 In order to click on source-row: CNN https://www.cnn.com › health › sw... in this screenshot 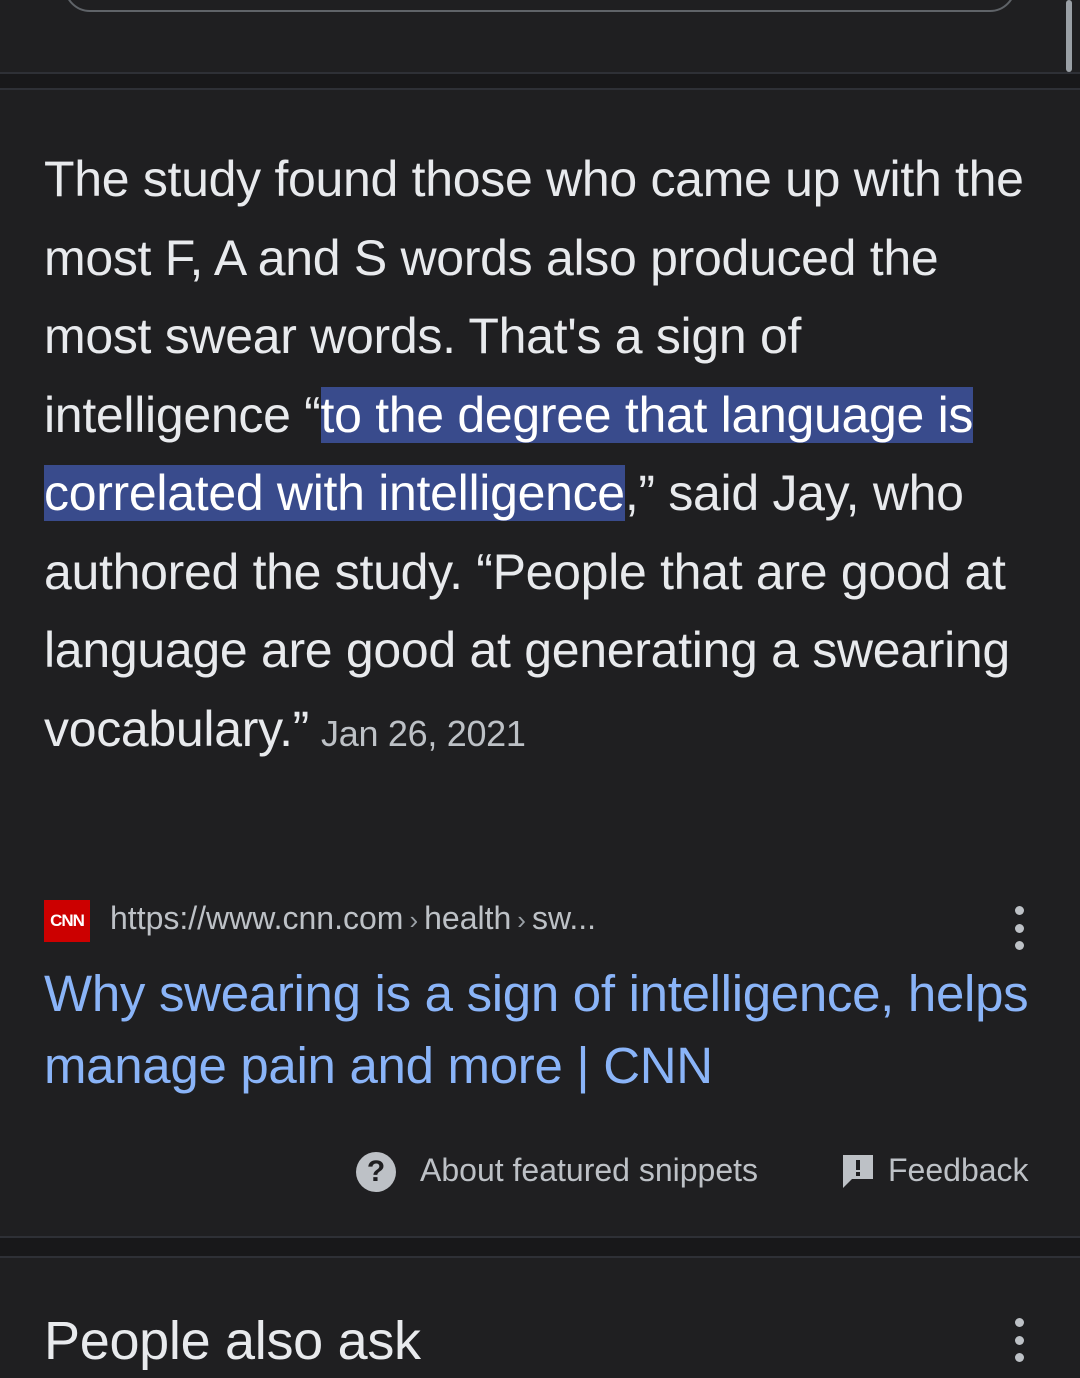, I will do `click(542, 922)`.